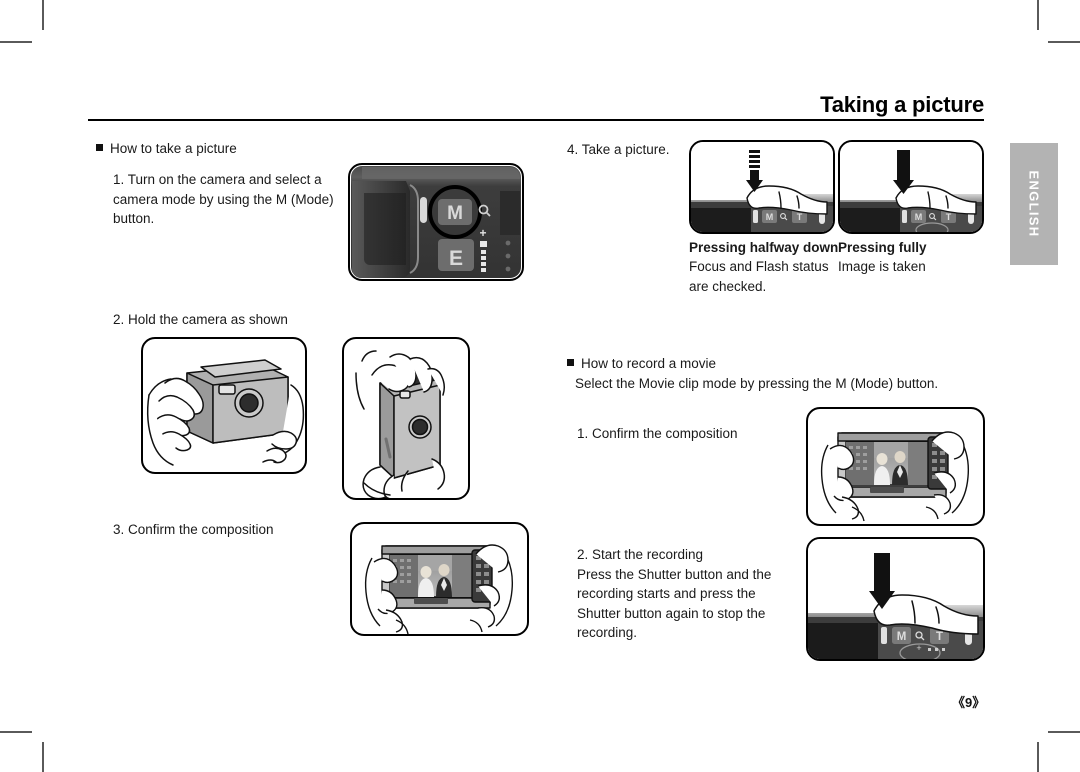  I want to click on illustration-confirm-composition-left, so click(439, 579).